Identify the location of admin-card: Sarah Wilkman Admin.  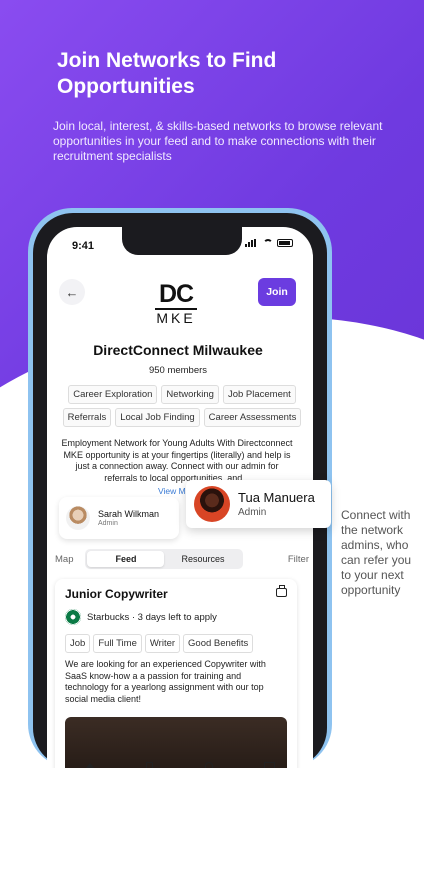
(119, 518).